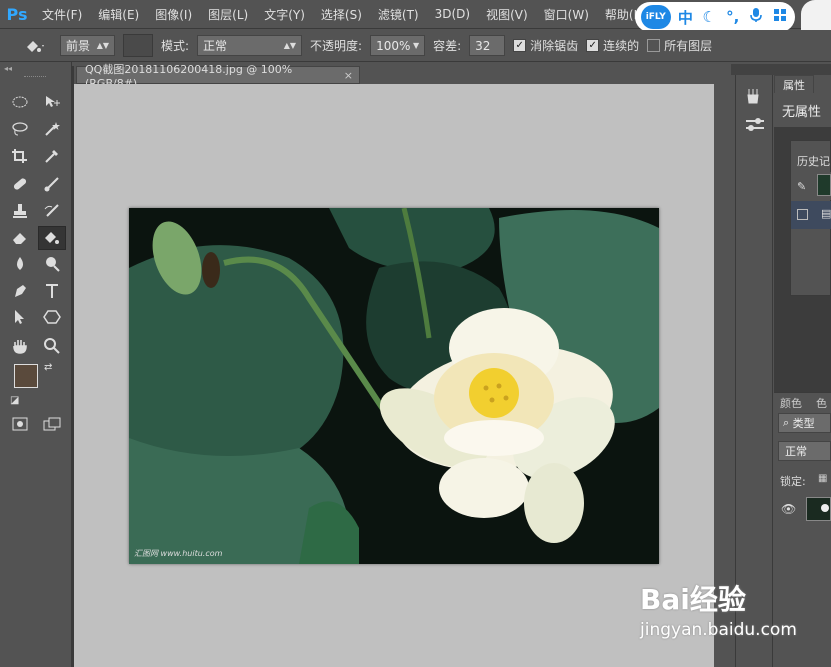  I want to click on tolerance-field: 32, so click(487, 45).